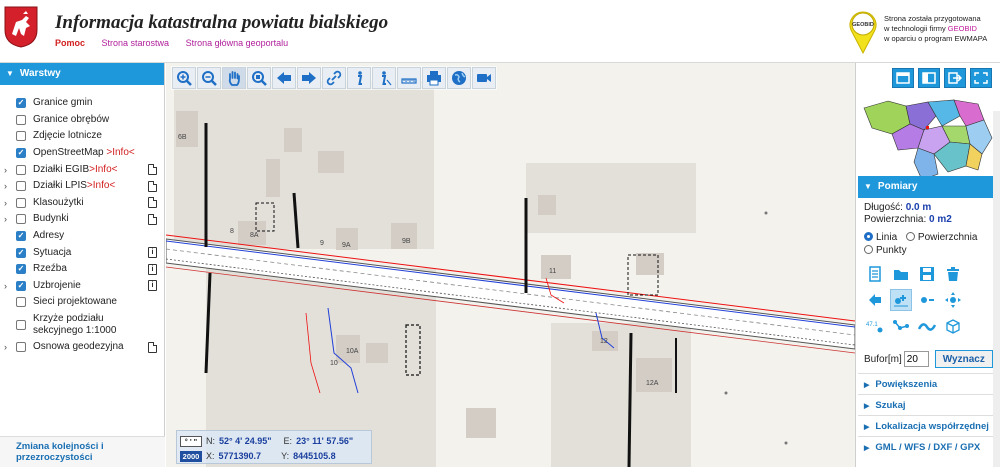 The height and width of the screenshot is (467, 1000). I want to click on folder-icon, so click(901, 274).